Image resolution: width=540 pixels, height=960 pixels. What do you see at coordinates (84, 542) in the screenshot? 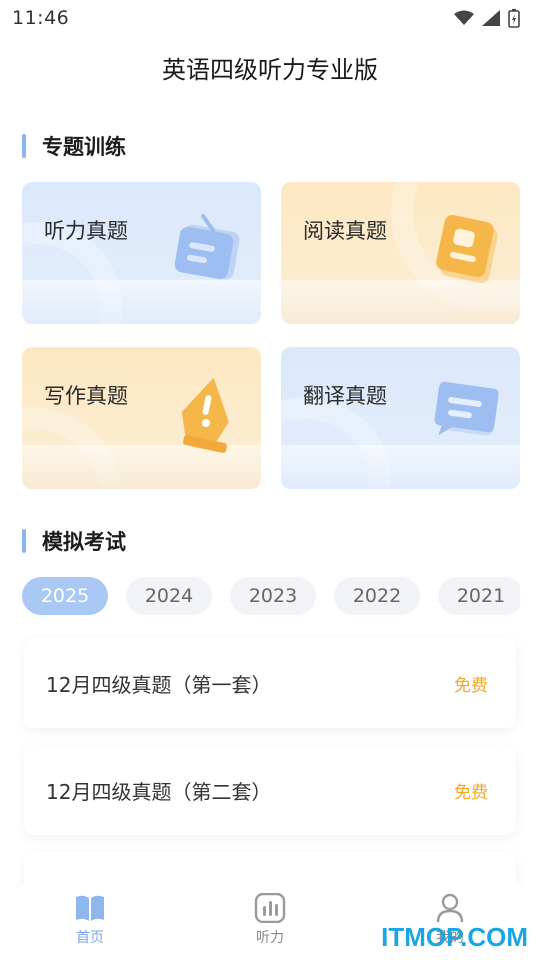
I see `section-title: 模拟考试` at bounding box center [84, 542].